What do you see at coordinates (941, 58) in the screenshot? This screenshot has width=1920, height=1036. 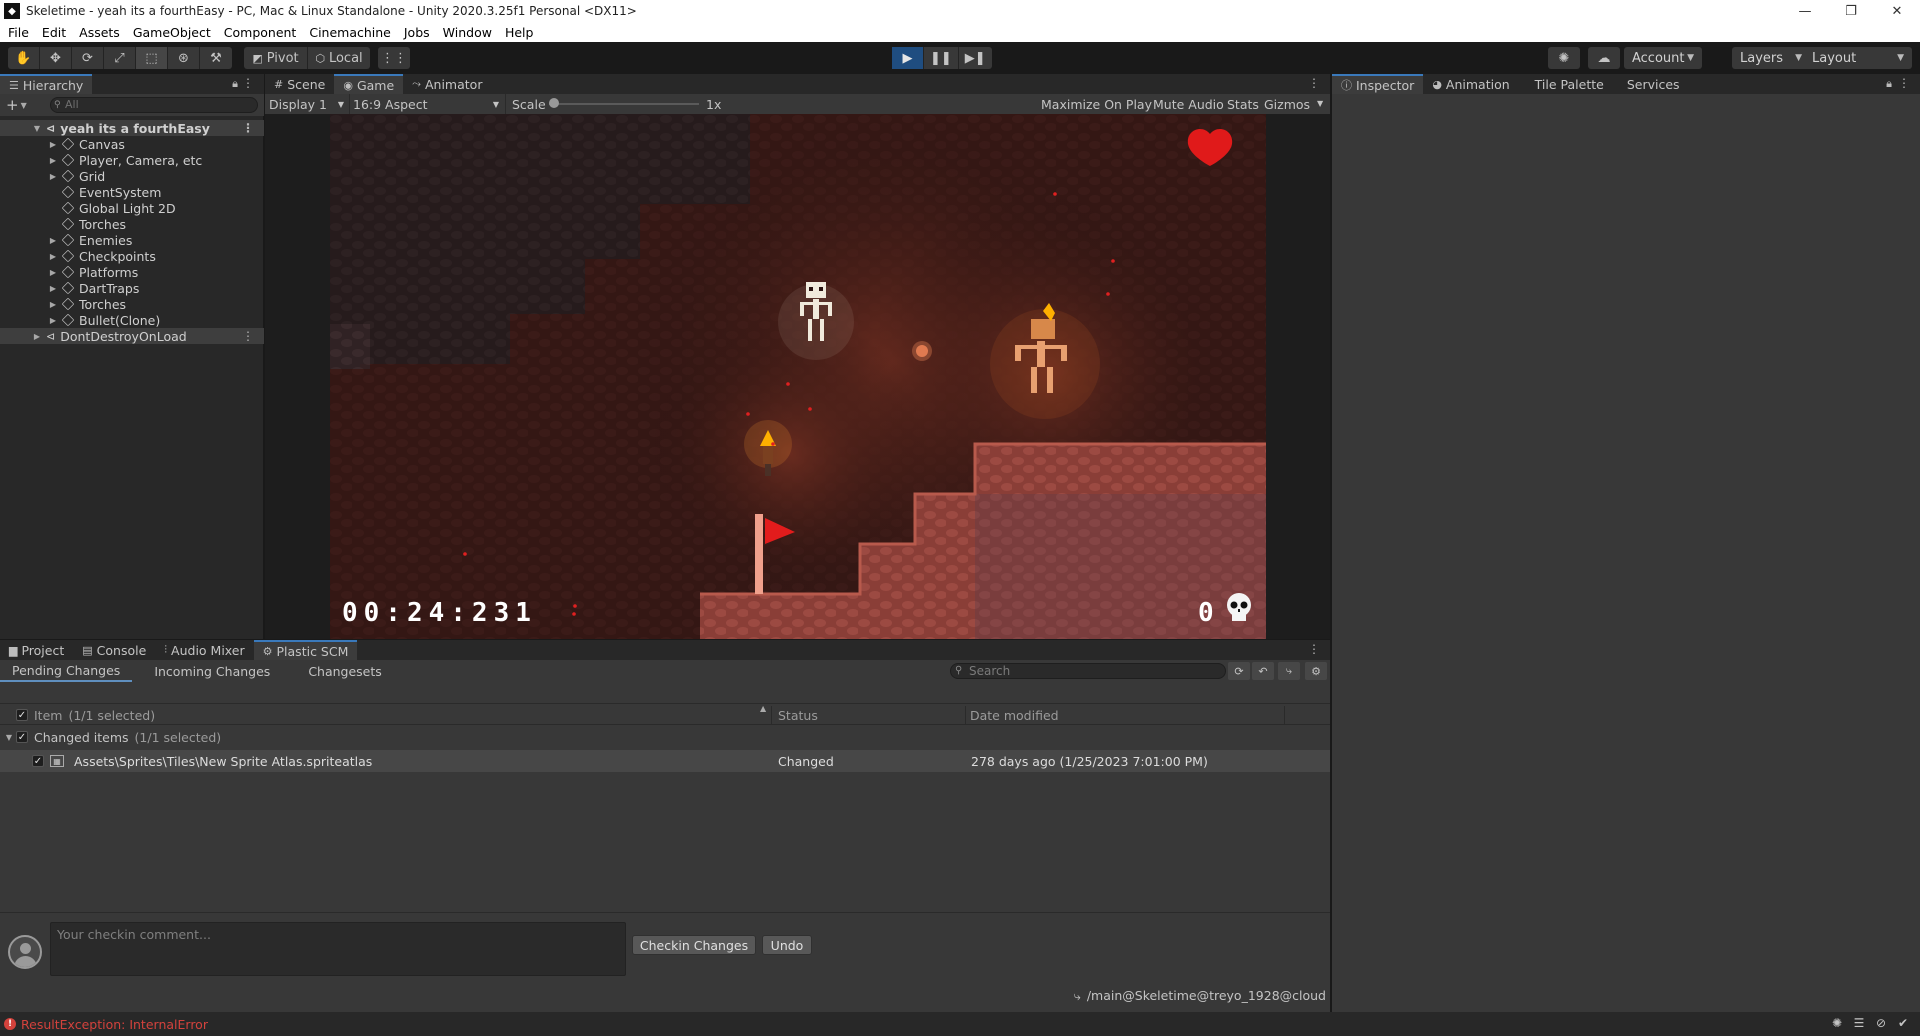 I see `pause-button: ❚❚` at bounding box center [941, 58].